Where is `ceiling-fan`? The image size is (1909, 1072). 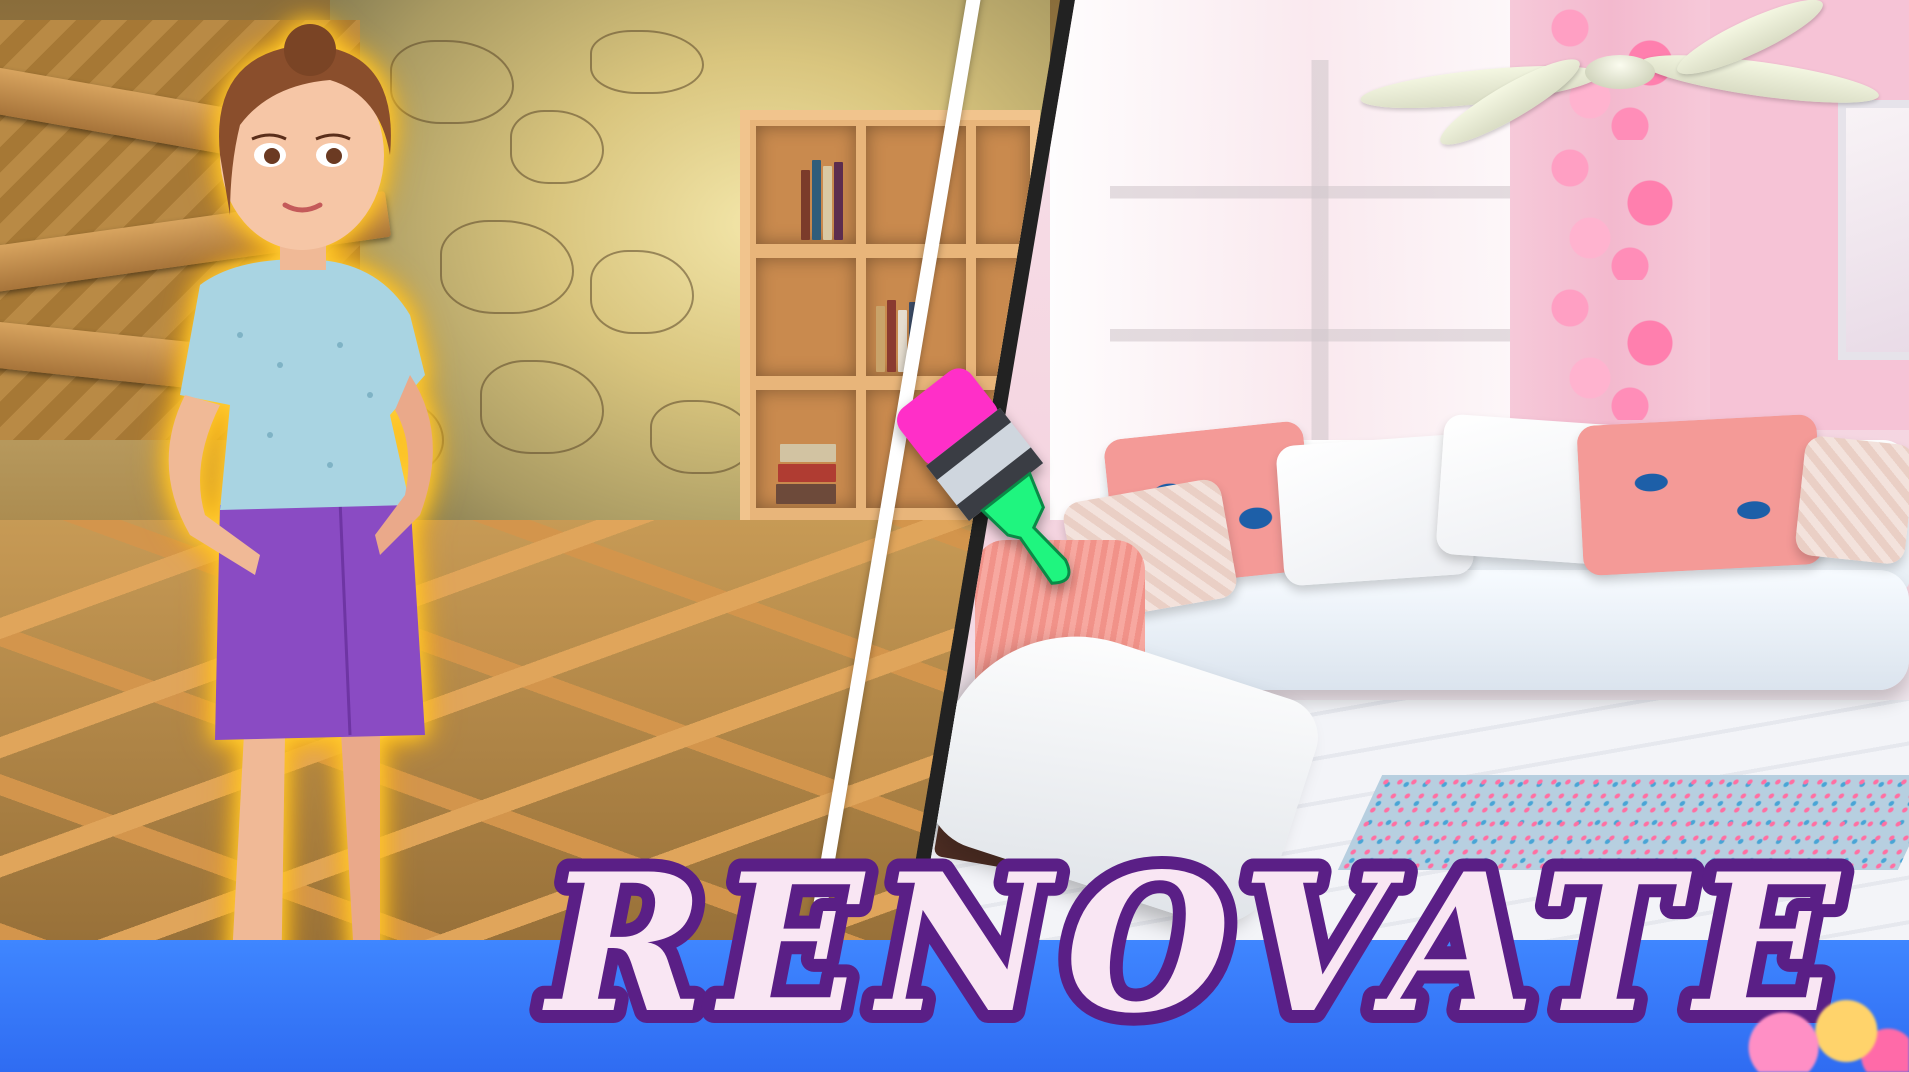
ceiling-fan is located at coordinates (1620, 78).